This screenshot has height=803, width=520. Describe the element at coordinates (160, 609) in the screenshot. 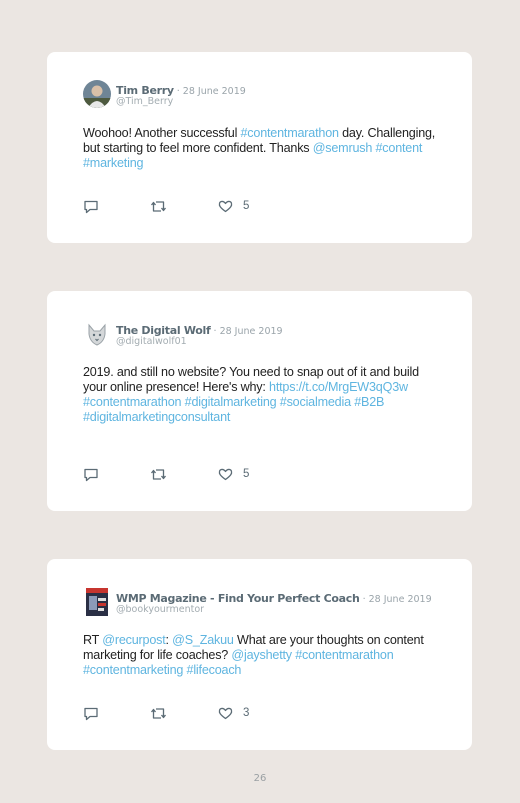

I see `author-handle: @bookyourmentor` at that location.